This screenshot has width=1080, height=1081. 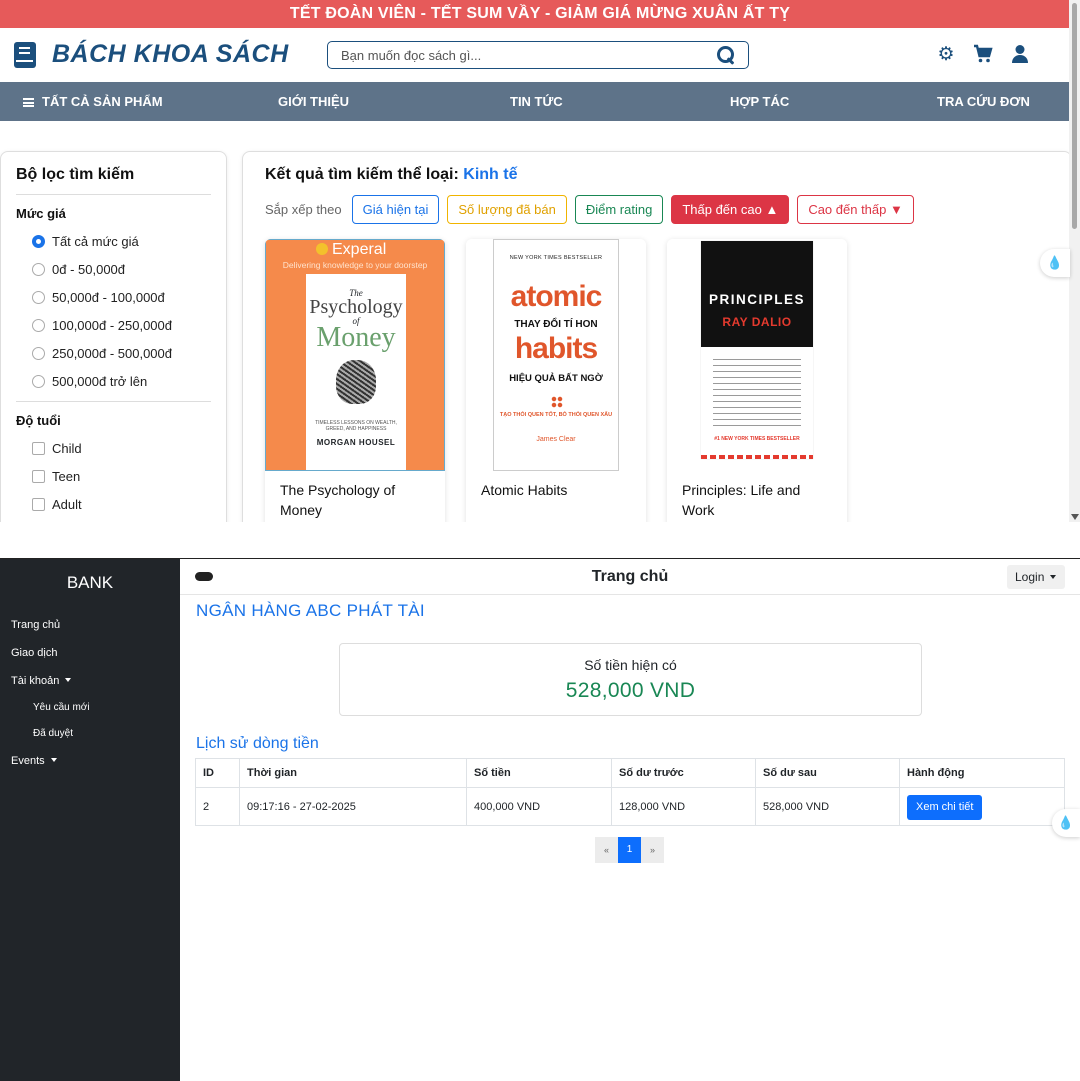 I want to click on age-option-label: Teen, so click(x=66, y=476).